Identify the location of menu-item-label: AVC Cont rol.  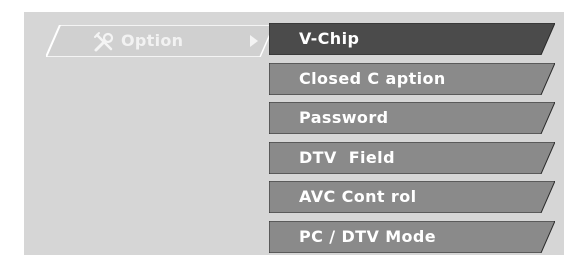
(358, 196).